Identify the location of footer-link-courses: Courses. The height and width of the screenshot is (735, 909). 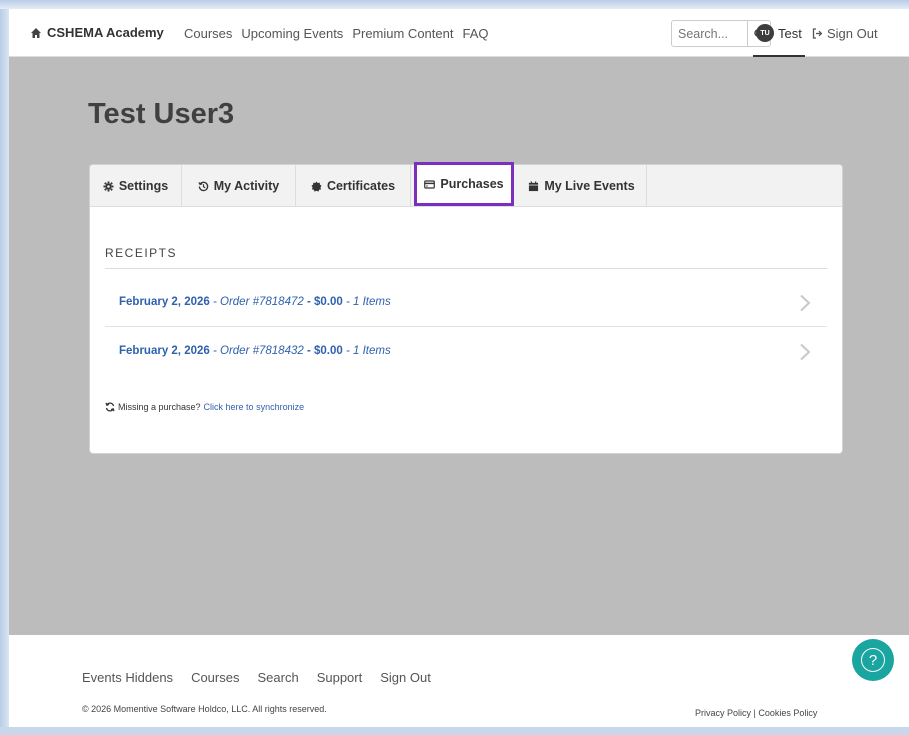
(215, 677).